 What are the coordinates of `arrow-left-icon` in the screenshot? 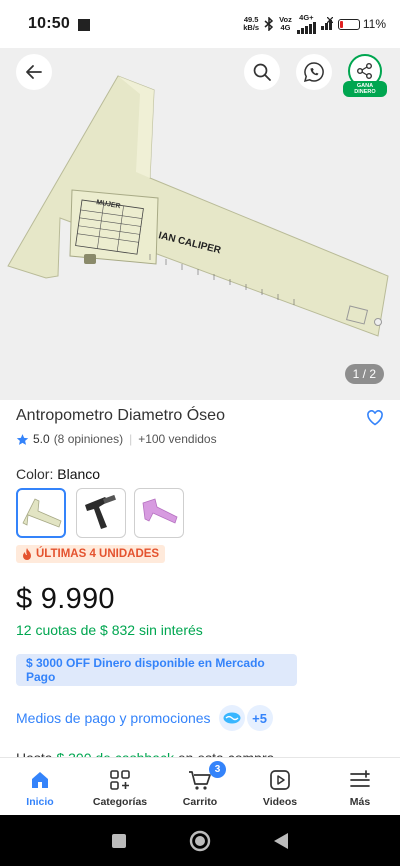 It's located at (34, 72).